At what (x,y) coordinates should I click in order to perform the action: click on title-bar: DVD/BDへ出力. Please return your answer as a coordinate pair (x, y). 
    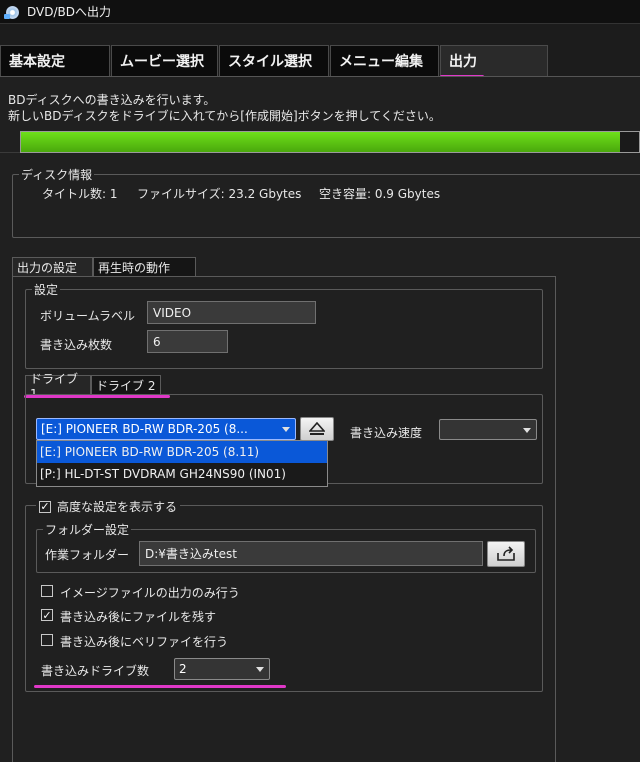
    Looking at the image, I should click on (320, 12).